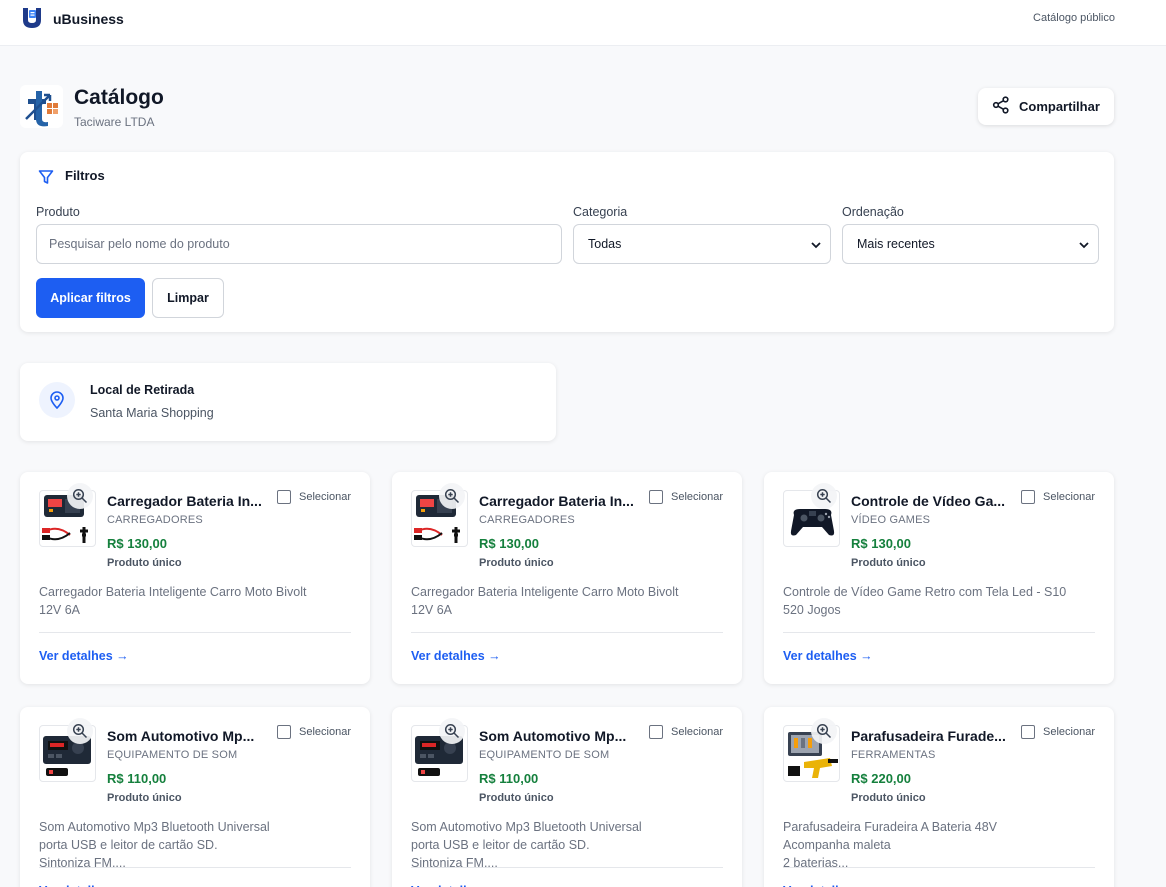  Describe the element at coordinates (32, 18) in the screenshot. I see `ubusiness-logo-icon` at that location.